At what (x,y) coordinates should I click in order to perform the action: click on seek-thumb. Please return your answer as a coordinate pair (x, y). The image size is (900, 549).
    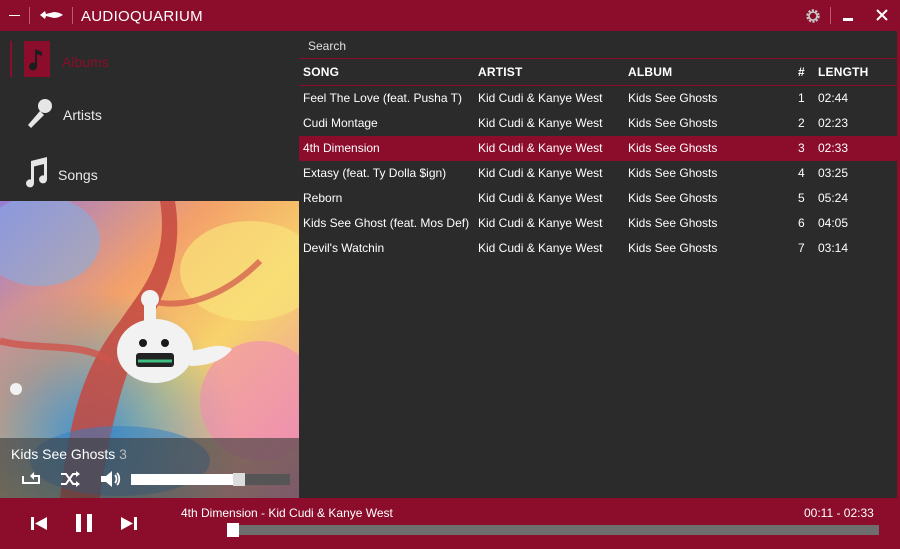
    Looking at the image, I should click on (233, 530).